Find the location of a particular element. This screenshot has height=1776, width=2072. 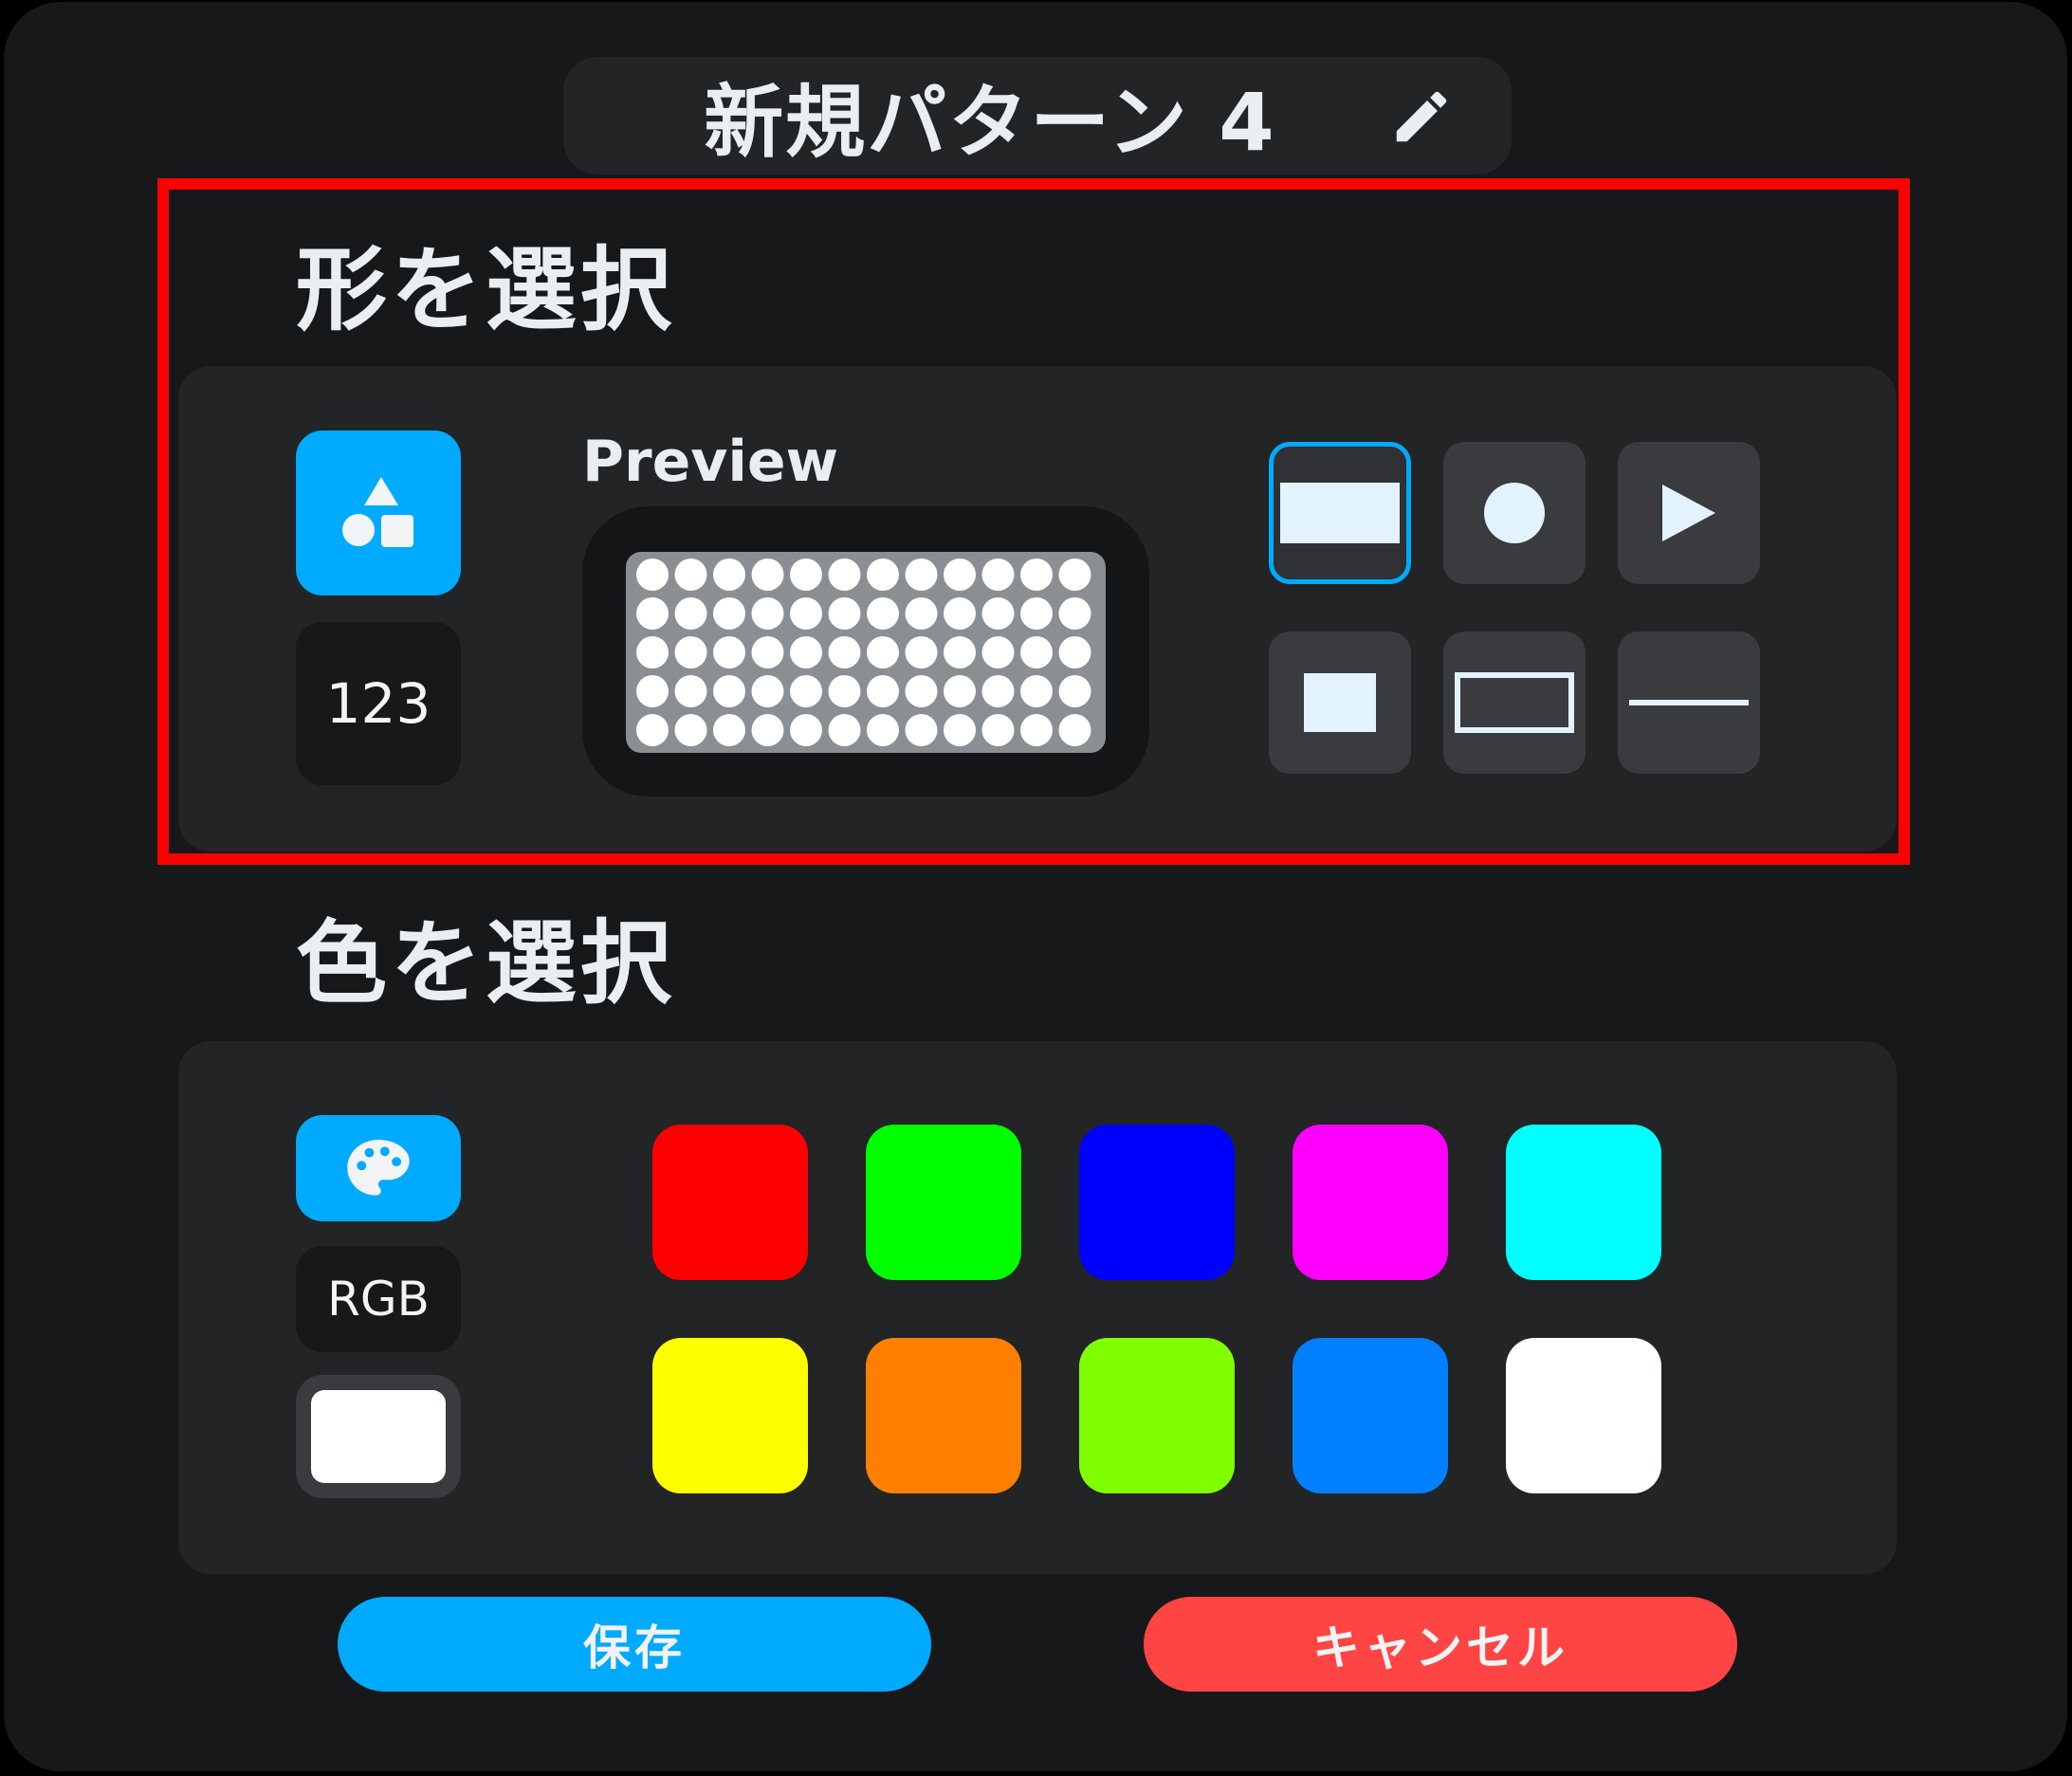

palette-mode-button is located at coordinates (378, 1168).